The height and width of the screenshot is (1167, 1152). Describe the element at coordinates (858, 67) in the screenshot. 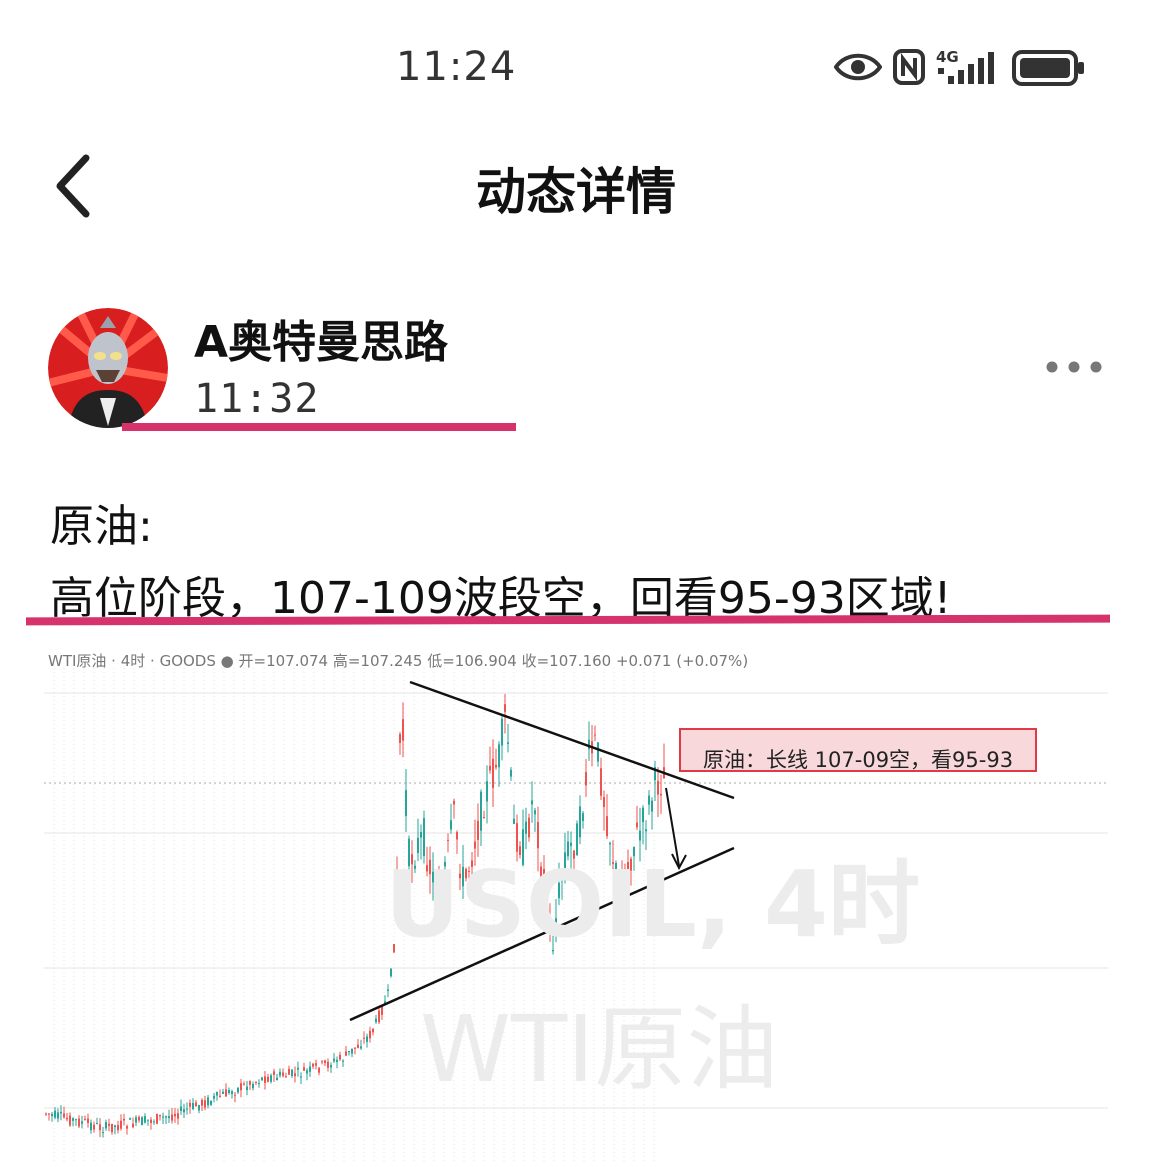

I see `eye-icon` at that location.